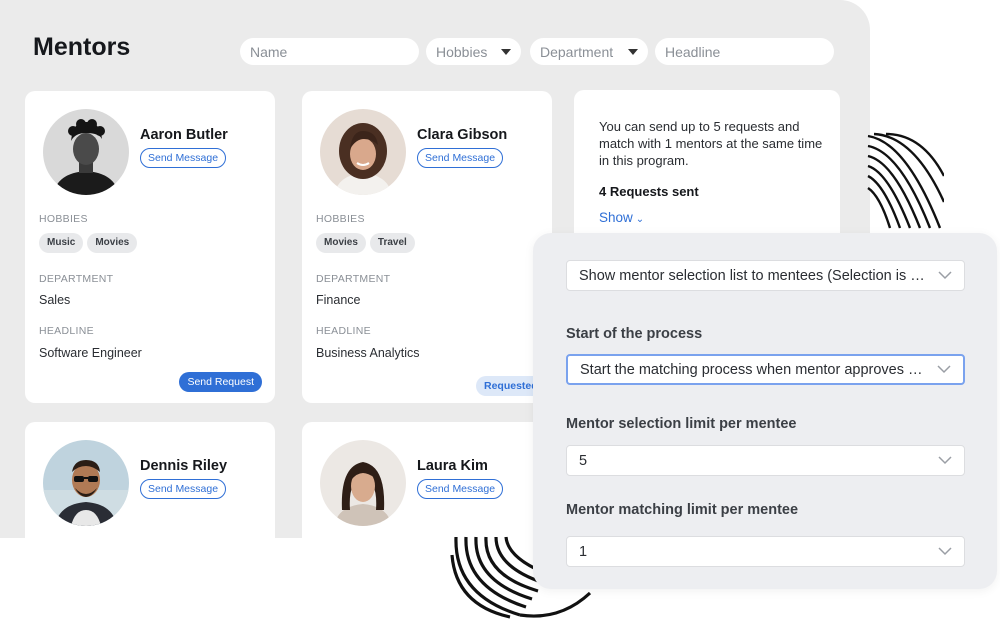 The image size is (1000, 635). Describe the element at coordinates (82, 47) in the screenshot. I see `page-title: Mentors` at that location.